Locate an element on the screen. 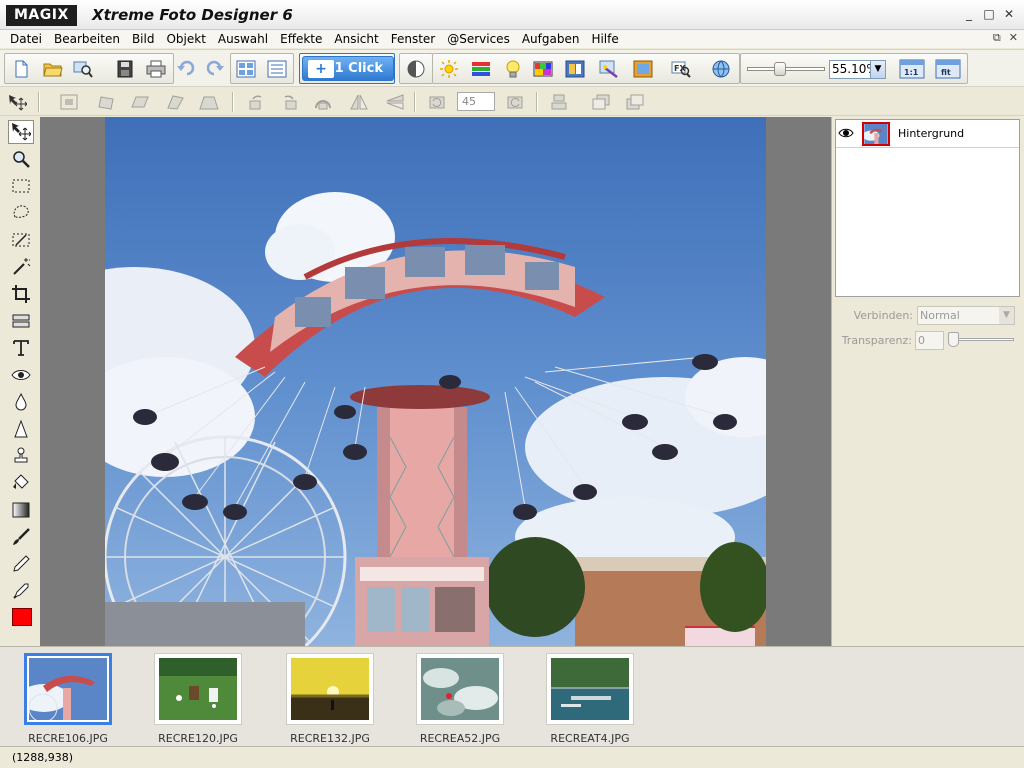 The height and width of the screenshot is (768, 1024). toolbar-separator is located at coordinates (233, 102).